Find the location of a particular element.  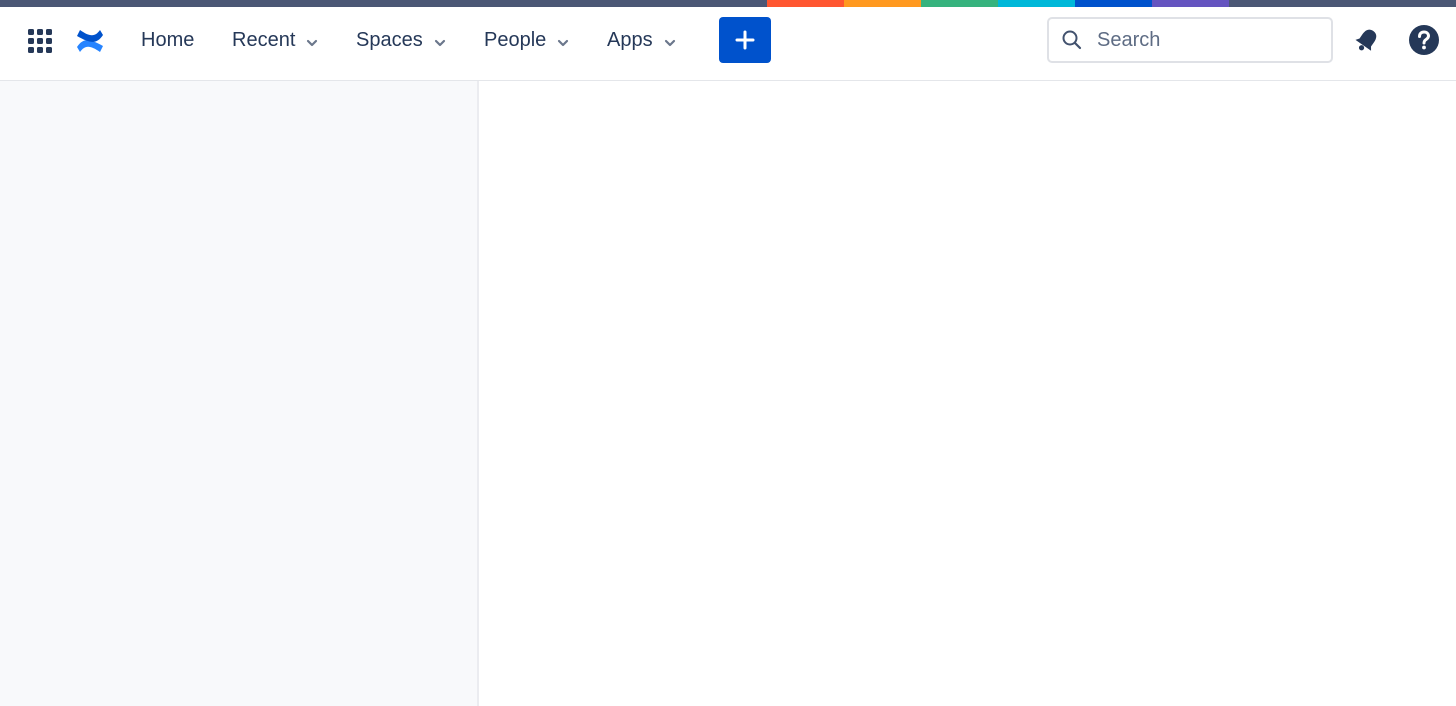

search-box is located at coordinates (1190, 40).